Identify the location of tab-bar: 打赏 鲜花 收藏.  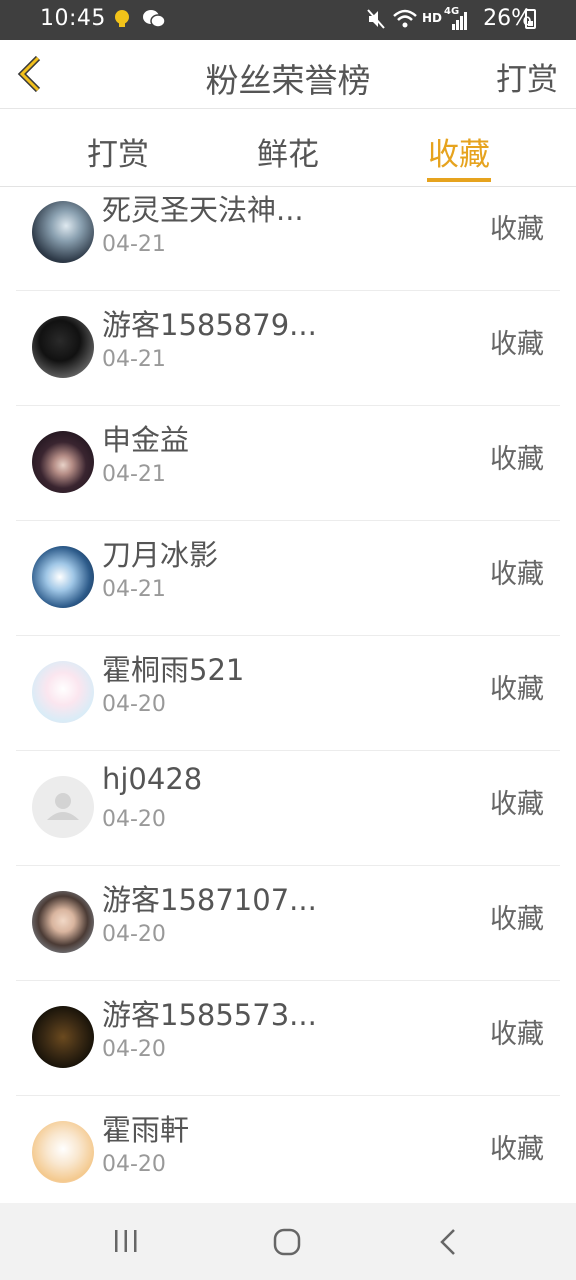
(288, 148).